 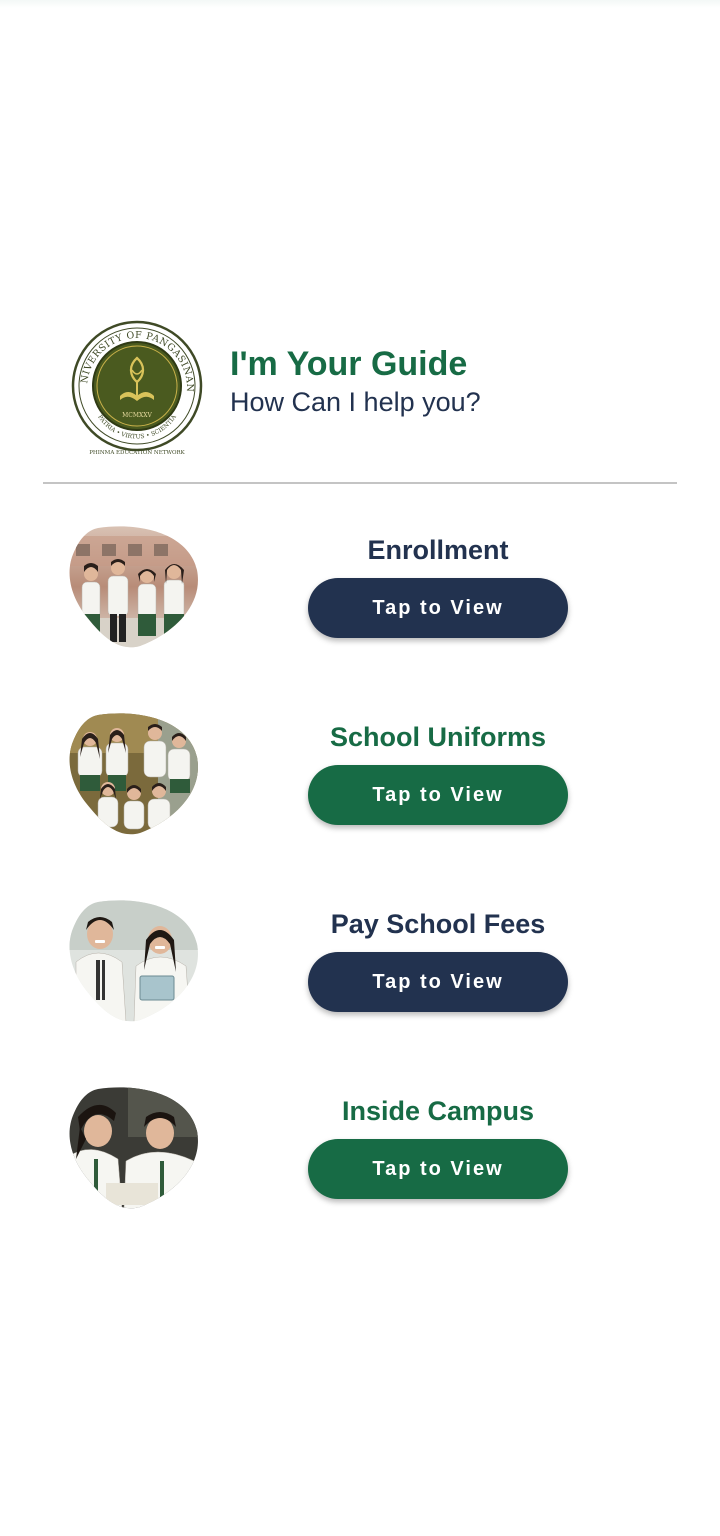 I want to click on school-uniforms-photo, so click(x=133, y=774).